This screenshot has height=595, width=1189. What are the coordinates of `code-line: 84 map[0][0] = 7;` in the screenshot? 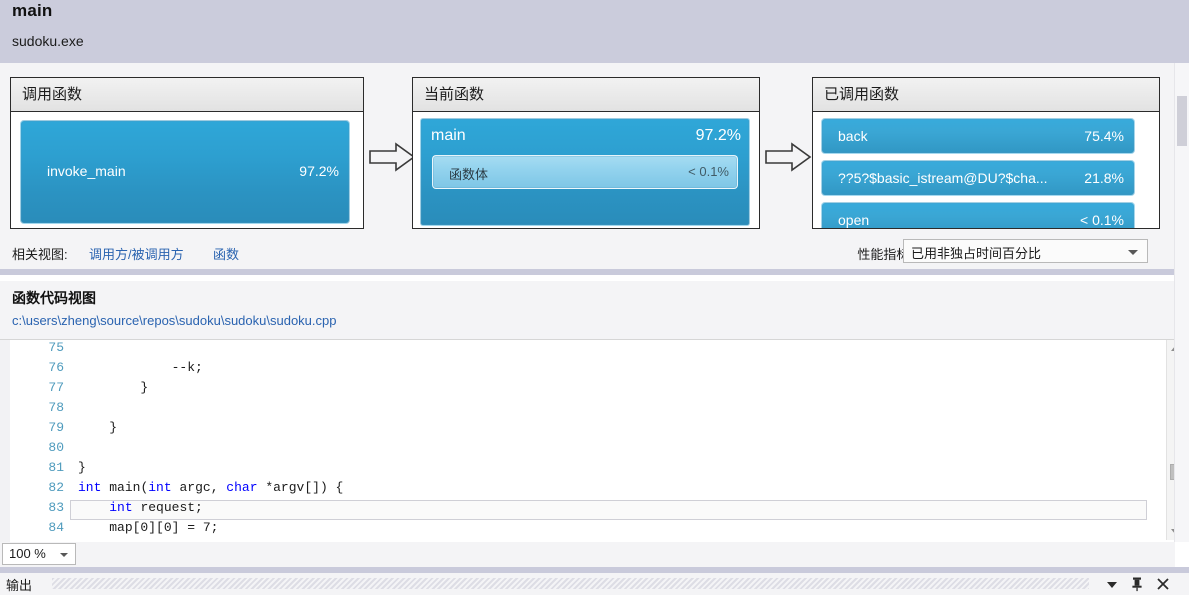 It's located at (577, 530).